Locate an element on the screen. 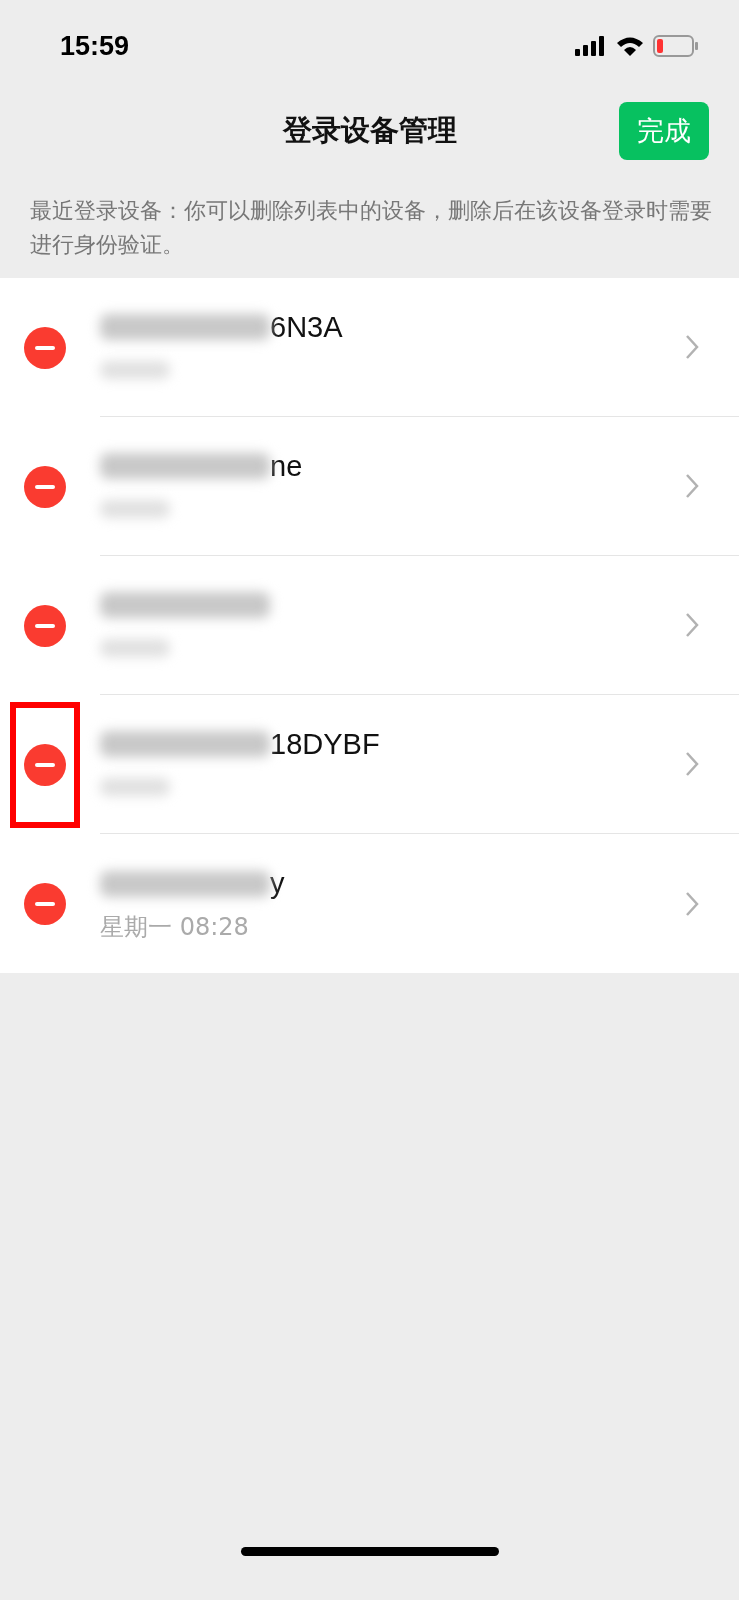  page-title: 登录设备管理 is located at coordinates (369, 130).